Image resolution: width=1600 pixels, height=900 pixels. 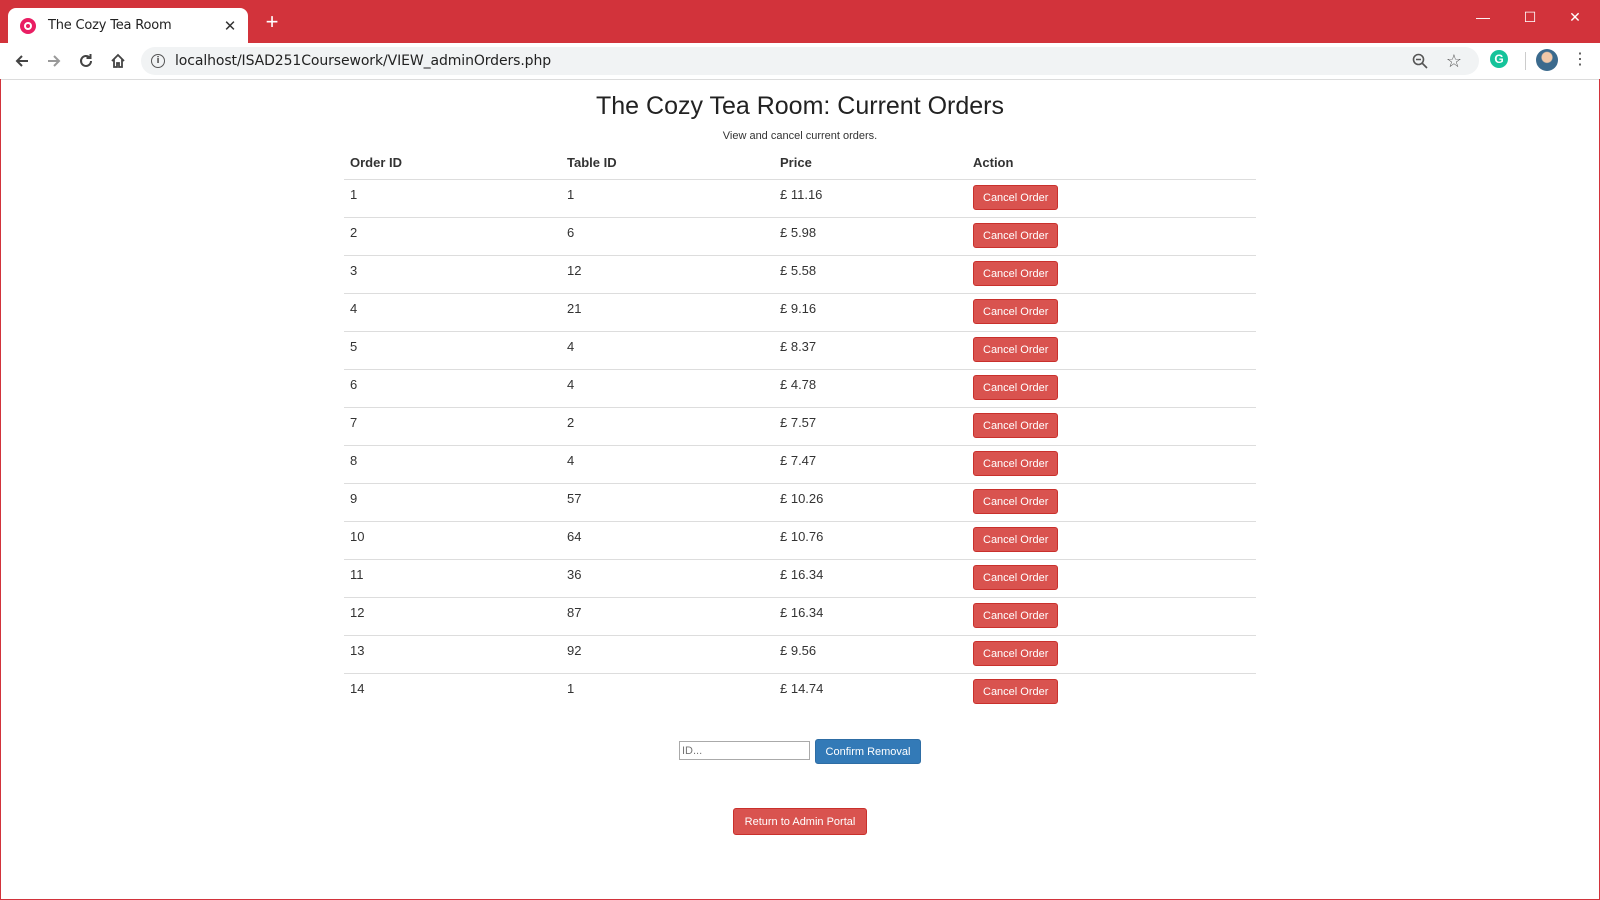 What do you see at coordinates (1575, 17) in the screenshot?
I see `window-close-icon: ✕` at bounding box center [1575, 17].